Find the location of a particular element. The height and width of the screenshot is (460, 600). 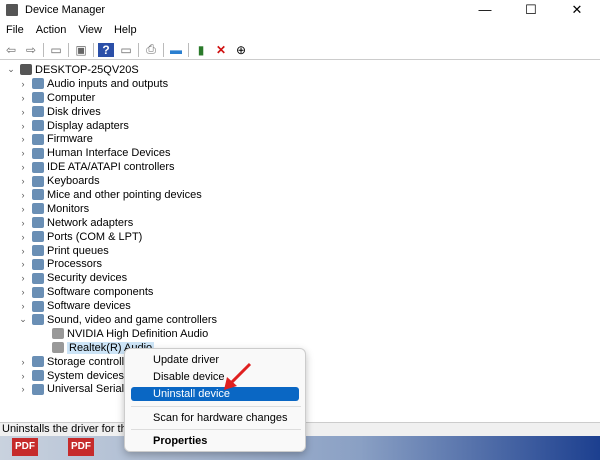

tree-item-label: Software devices is located at coordinates (89, 306).